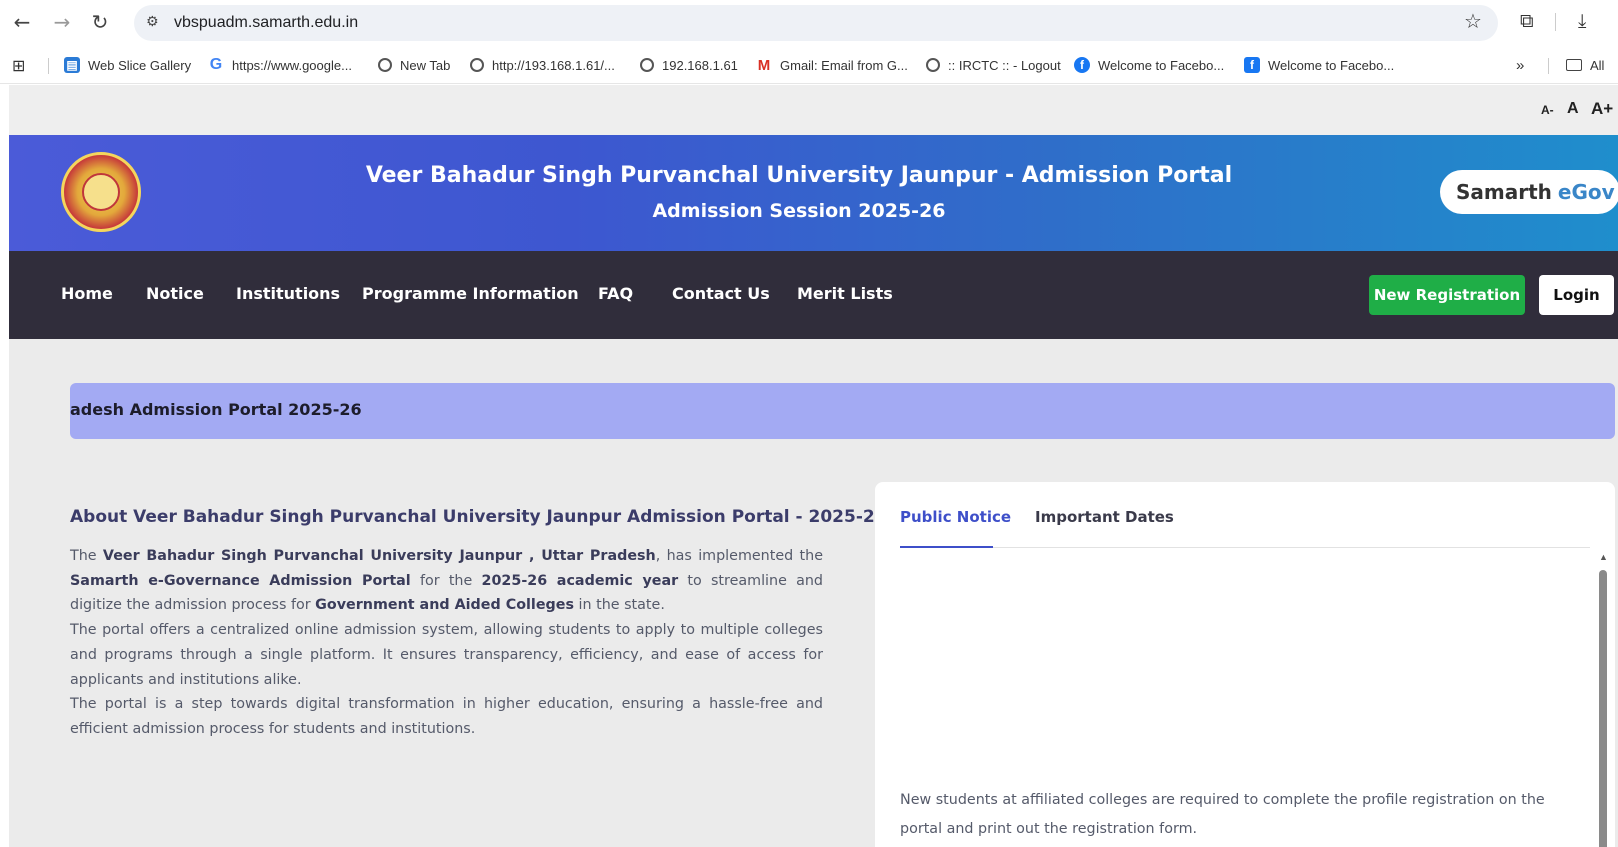 The height and width of the screenshot is (847, 1618). Describe the element at coordinates (1104, 517) in the screenshot. I see `tab-important-dates: Important Dates` at that location.